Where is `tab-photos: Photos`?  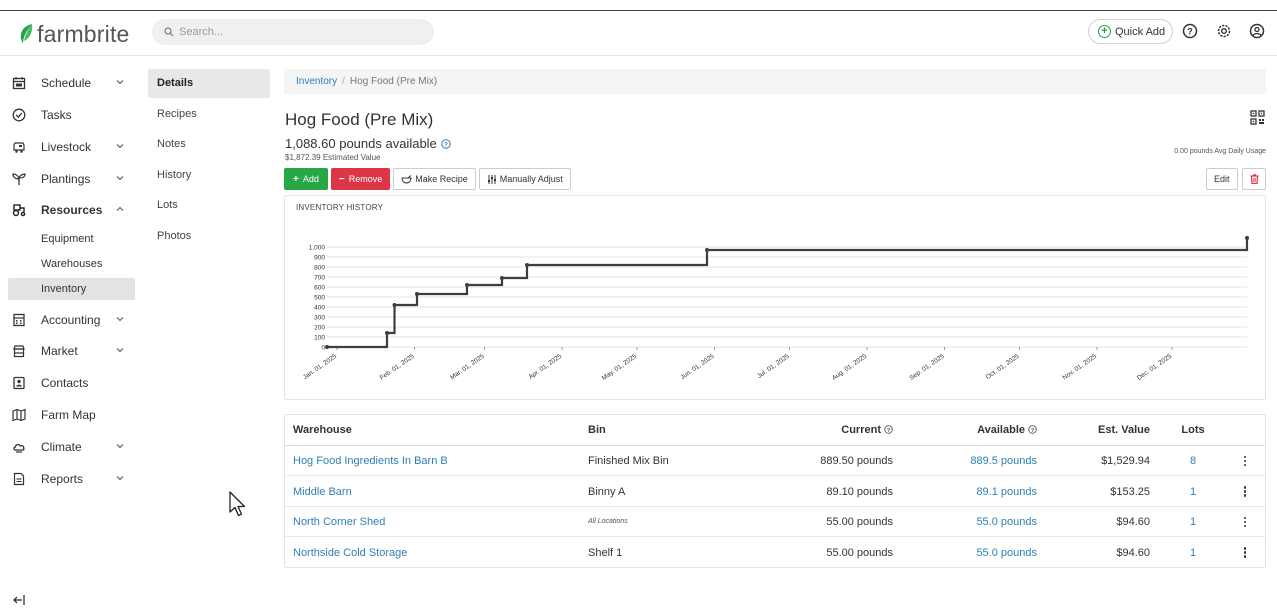
tab-photos: Photos is located at coordinates (209, 236).